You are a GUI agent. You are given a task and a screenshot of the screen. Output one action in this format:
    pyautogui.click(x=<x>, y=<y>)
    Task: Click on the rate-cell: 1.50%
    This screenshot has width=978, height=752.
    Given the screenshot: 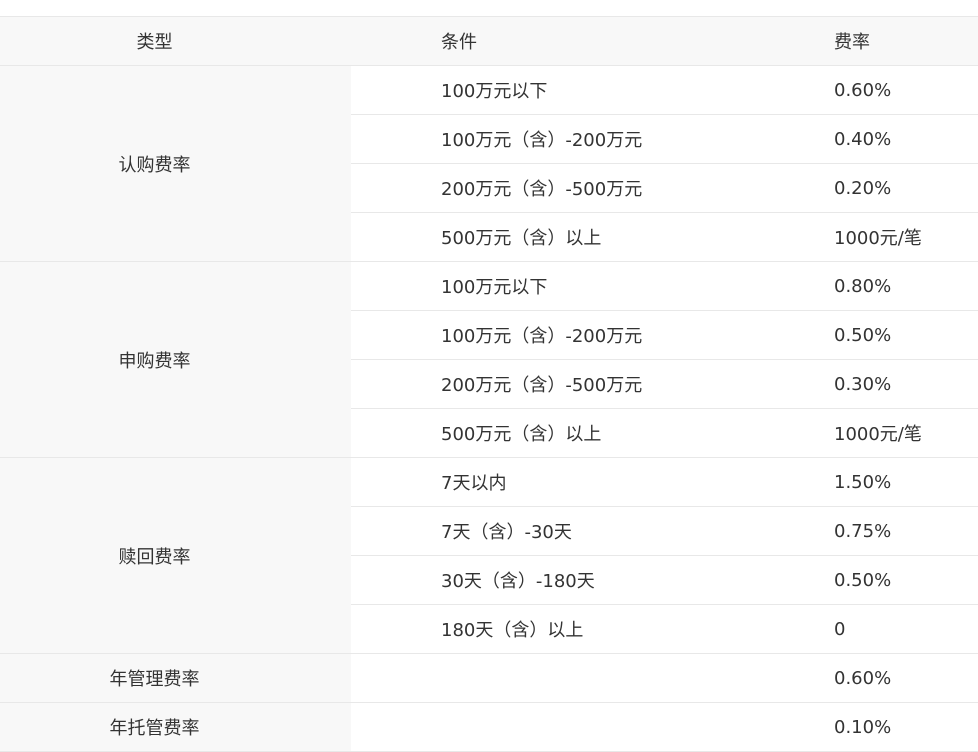 What is the action you would take?
    pyautogui.click(x=861, y=482)
    